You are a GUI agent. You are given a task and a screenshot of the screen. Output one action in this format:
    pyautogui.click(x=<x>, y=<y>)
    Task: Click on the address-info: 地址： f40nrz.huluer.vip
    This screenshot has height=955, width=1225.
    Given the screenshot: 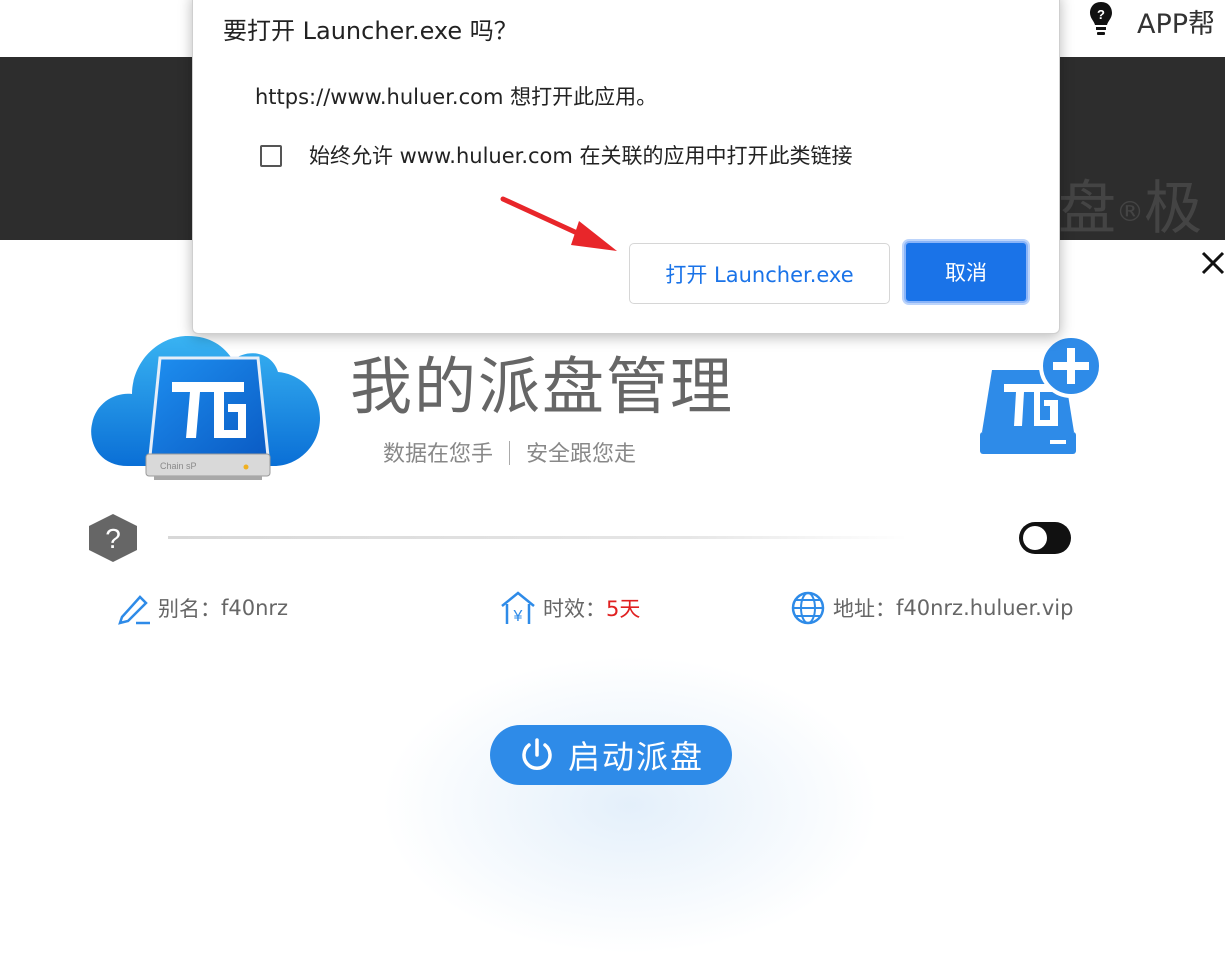 What is the action you would take?
    pyautogui.click(x=931, y=608)
    